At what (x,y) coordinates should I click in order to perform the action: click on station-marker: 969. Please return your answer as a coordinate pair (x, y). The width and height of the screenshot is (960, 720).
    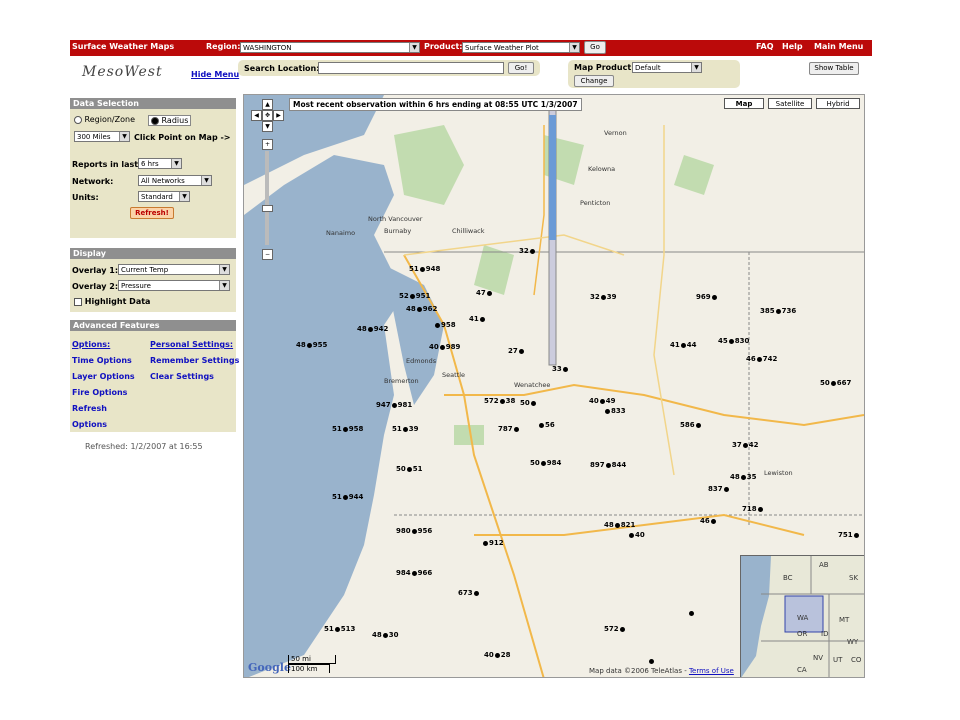
    Looking at the image, I should click on (707, 297).